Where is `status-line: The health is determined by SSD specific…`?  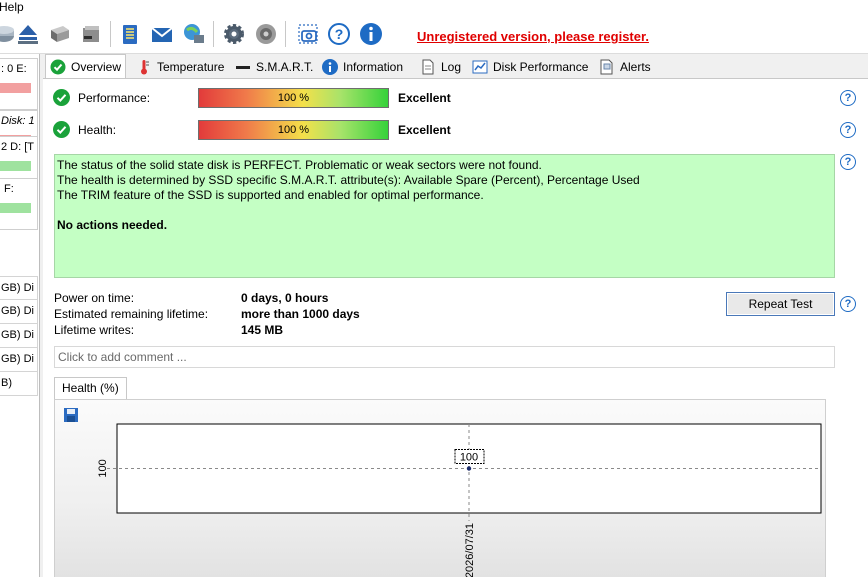 status-line: The health is determined by SSD specific… is located at coordinates (348, 180).